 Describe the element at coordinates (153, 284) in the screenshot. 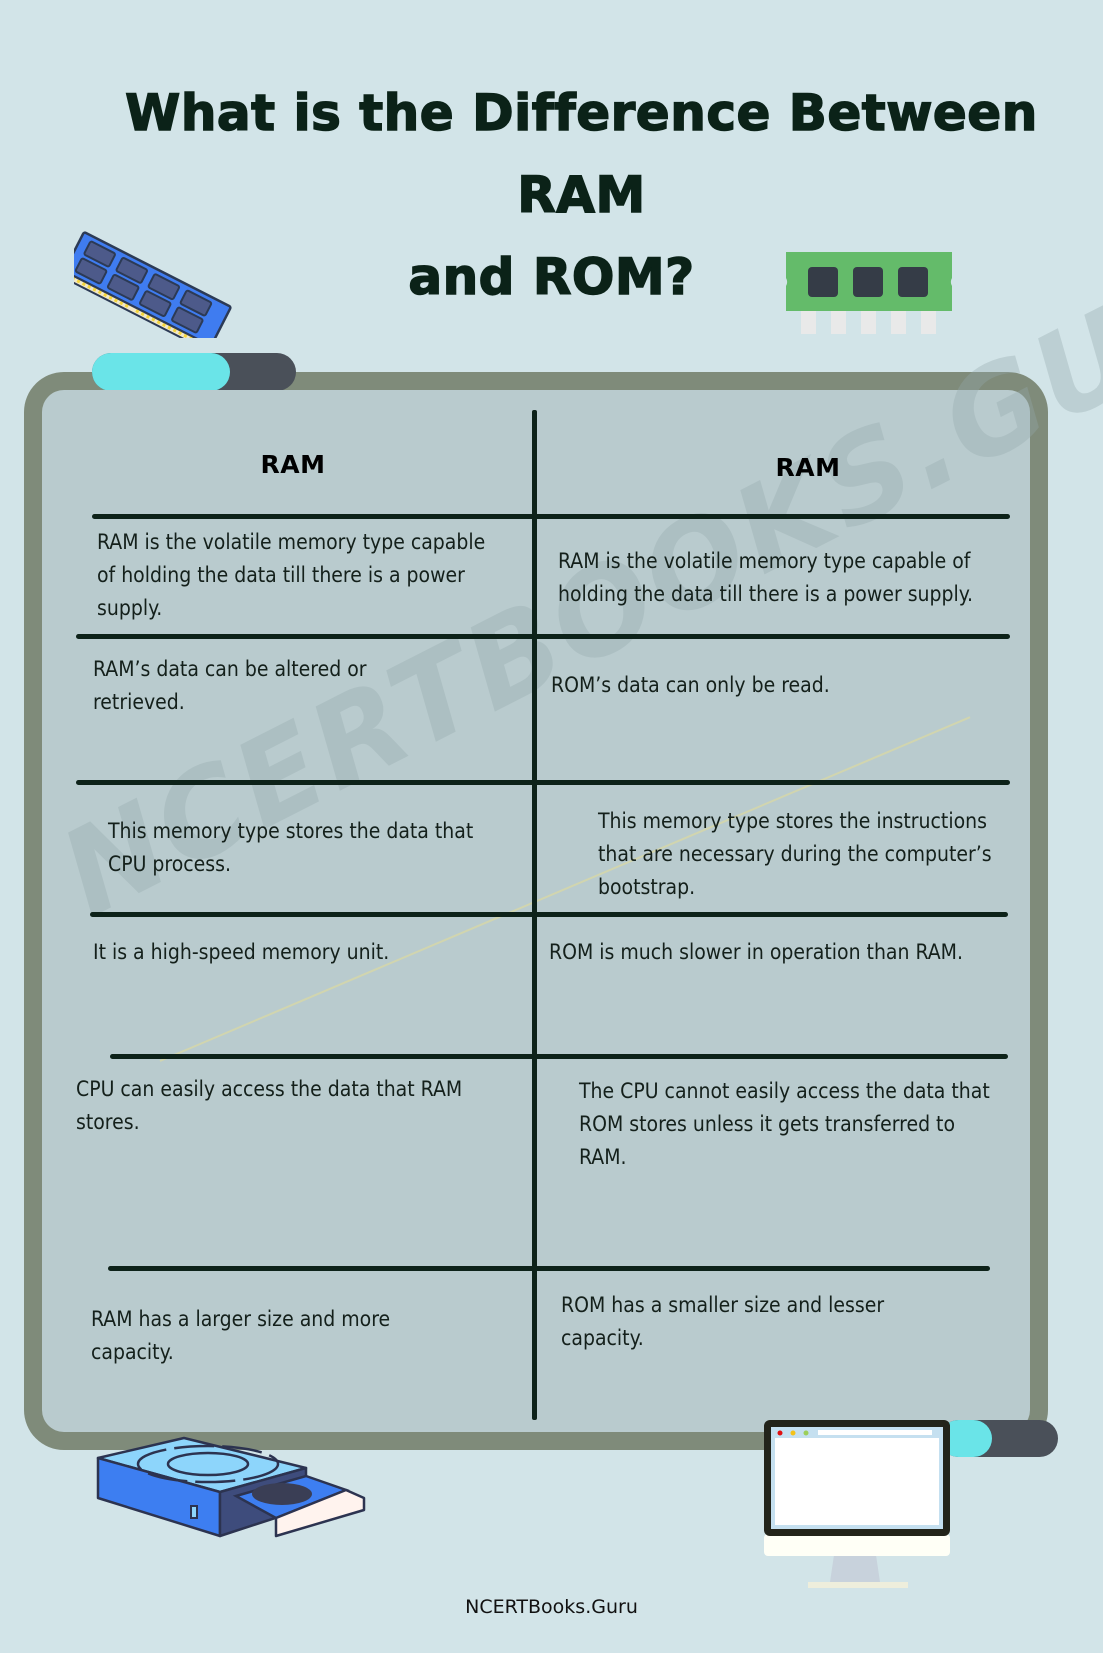

I see `ram-module-icon` at that location.